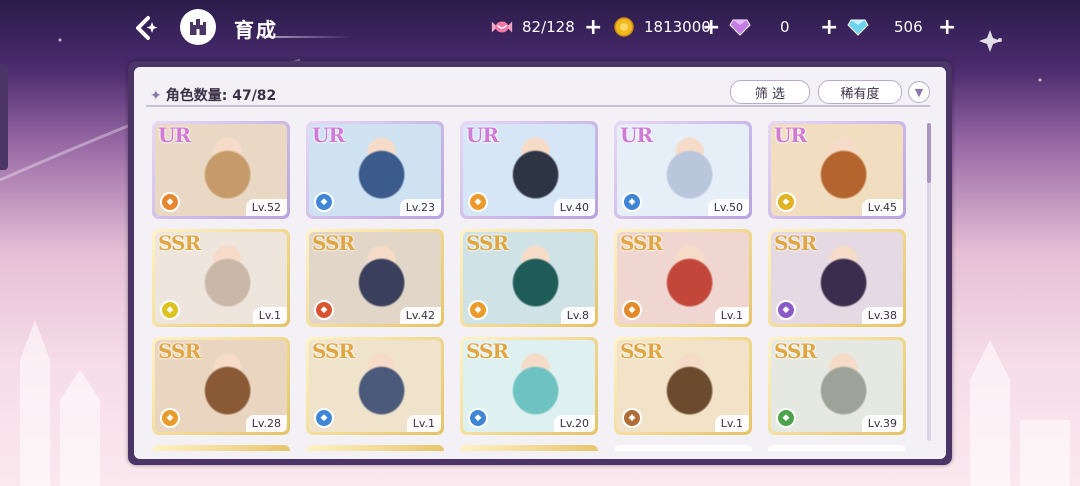 Image resolution: width=1080 pixels, height=486 pixels. Describe the element at coordinates (786, 310) in the screenshot. I see `element-purple-icon: ◆` at that location.